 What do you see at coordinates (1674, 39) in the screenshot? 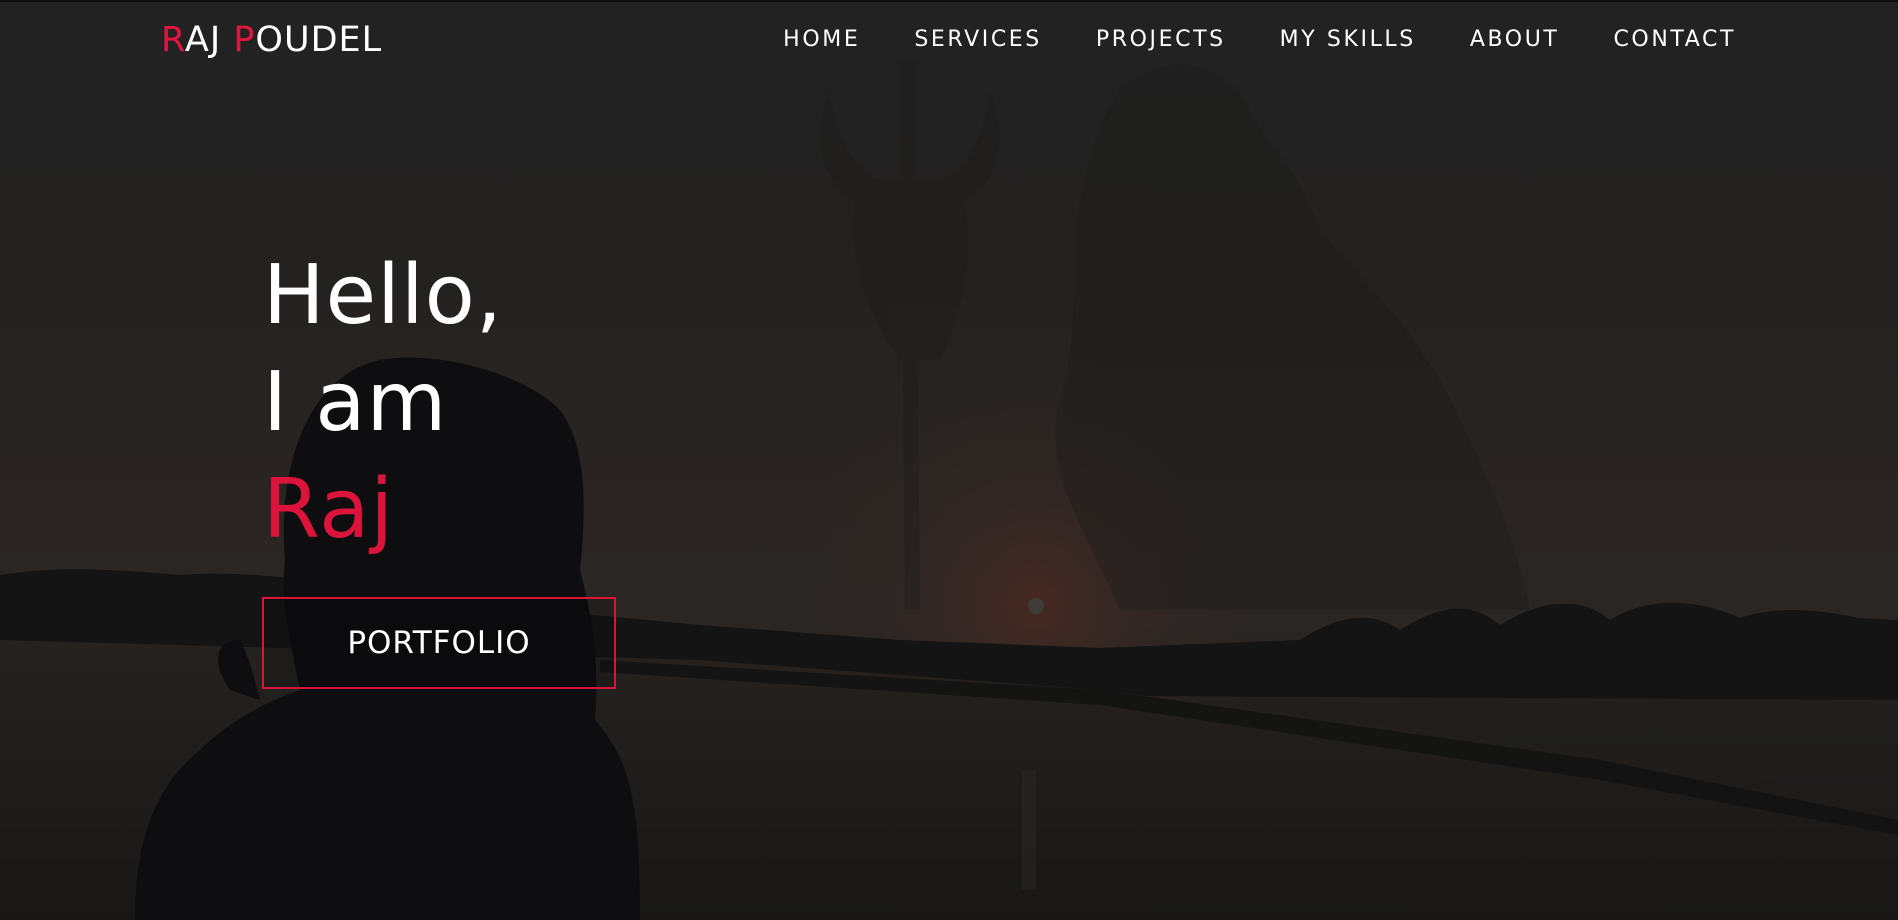
I see `nav-contact-link: CONTACT` at bounding box center [1674, 39].